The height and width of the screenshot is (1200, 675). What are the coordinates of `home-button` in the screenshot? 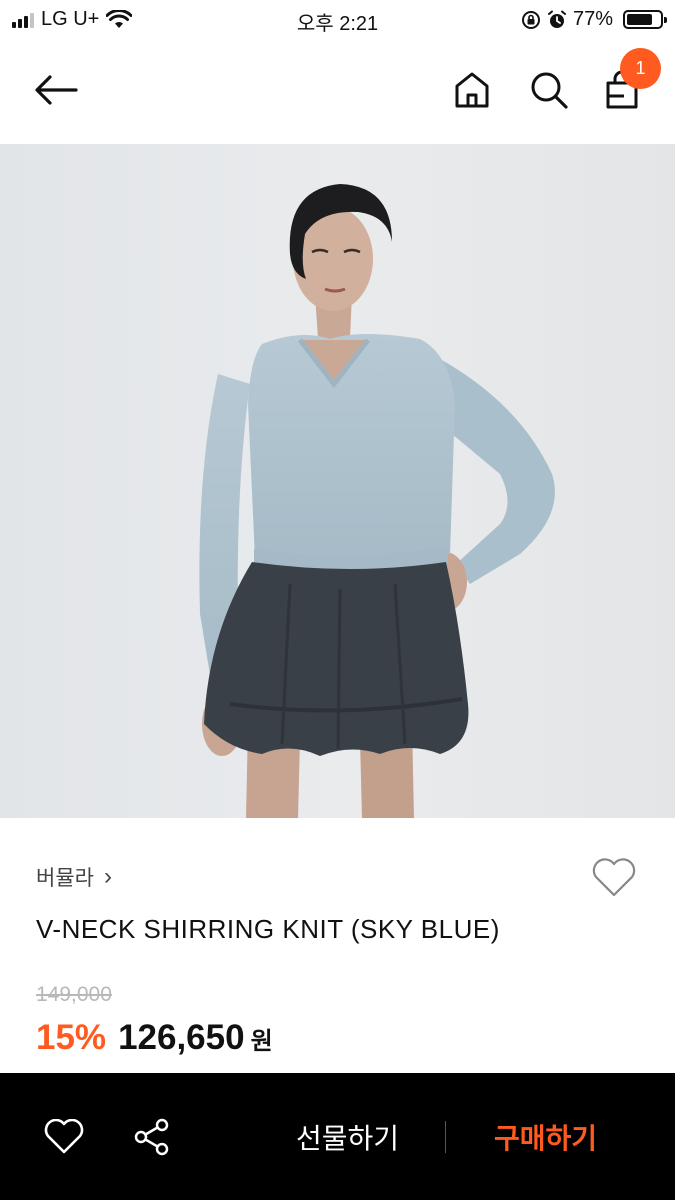 It's located at (472, 90).